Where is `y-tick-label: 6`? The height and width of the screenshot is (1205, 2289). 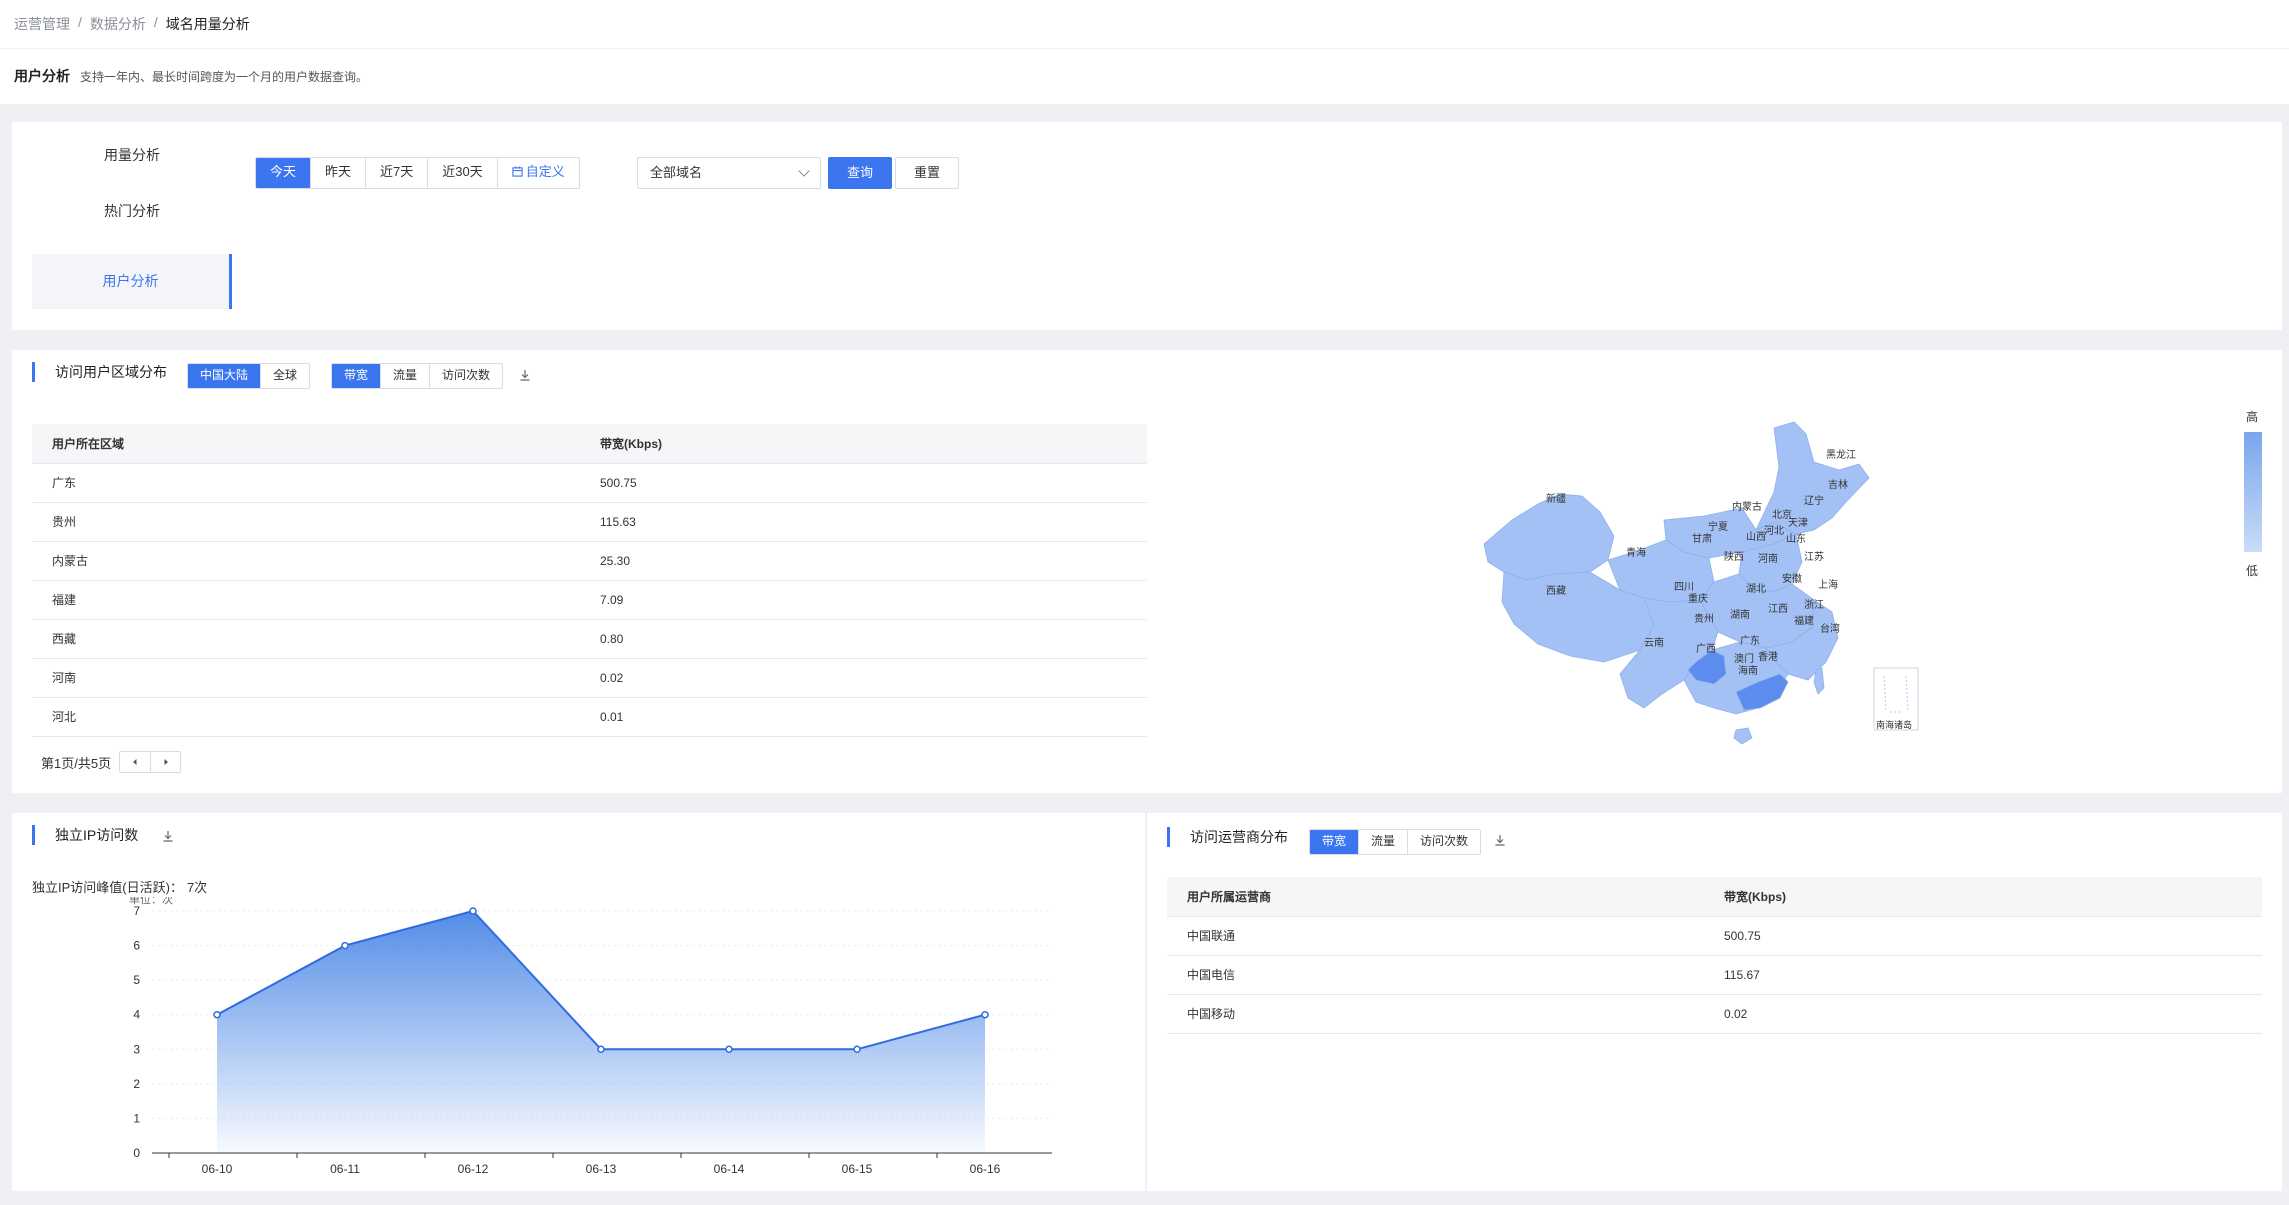 y-tick-label: 6 is located at coordinates (136, 946).